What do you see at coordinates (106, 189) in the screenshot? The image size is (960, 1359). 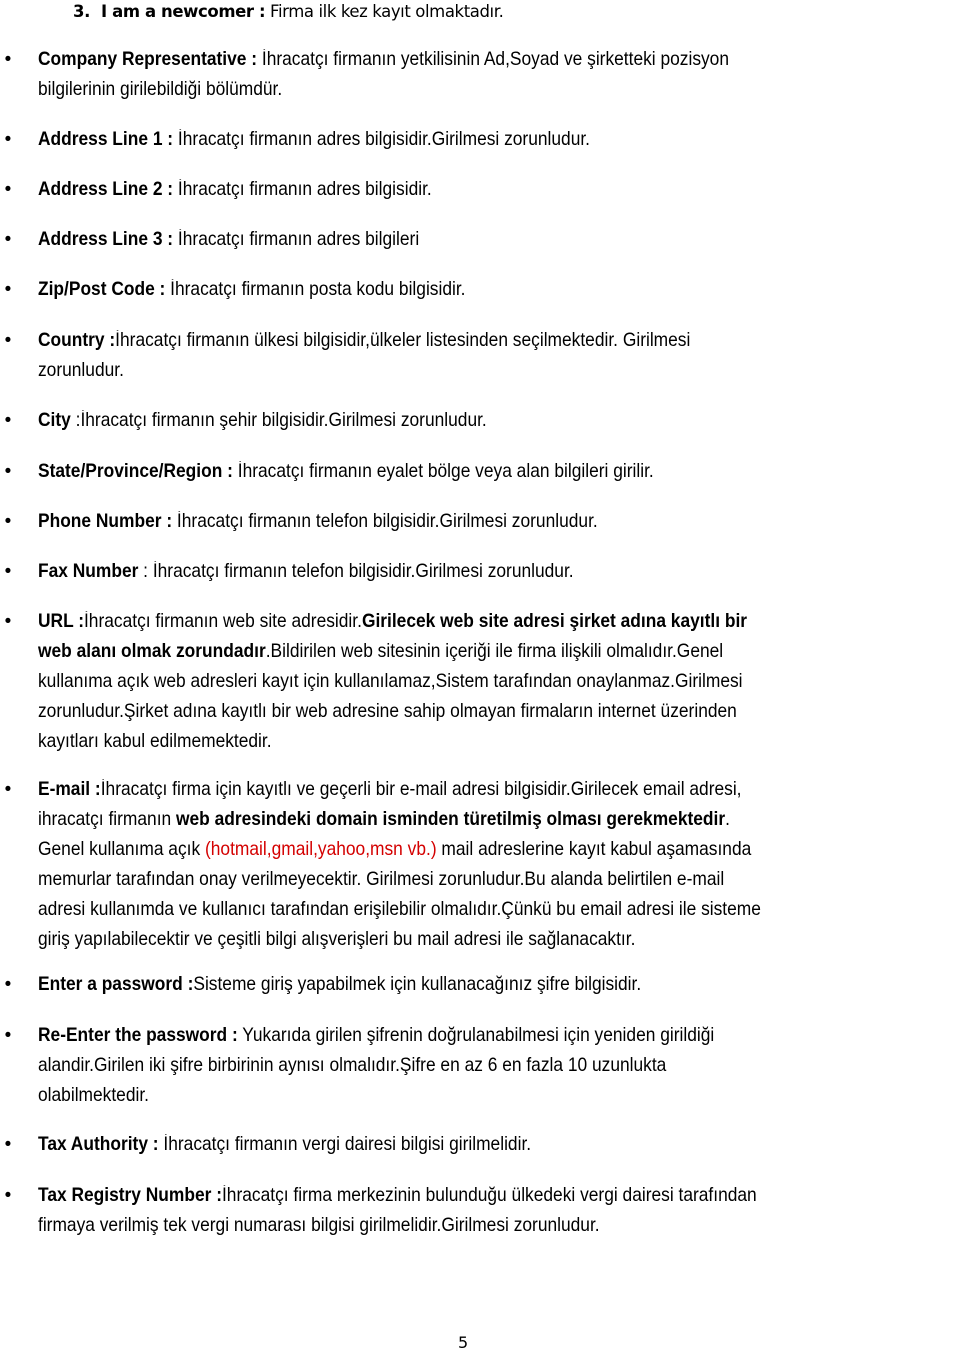 I see `field-label: Address Line 2 :` at bounding box center [106, 189].